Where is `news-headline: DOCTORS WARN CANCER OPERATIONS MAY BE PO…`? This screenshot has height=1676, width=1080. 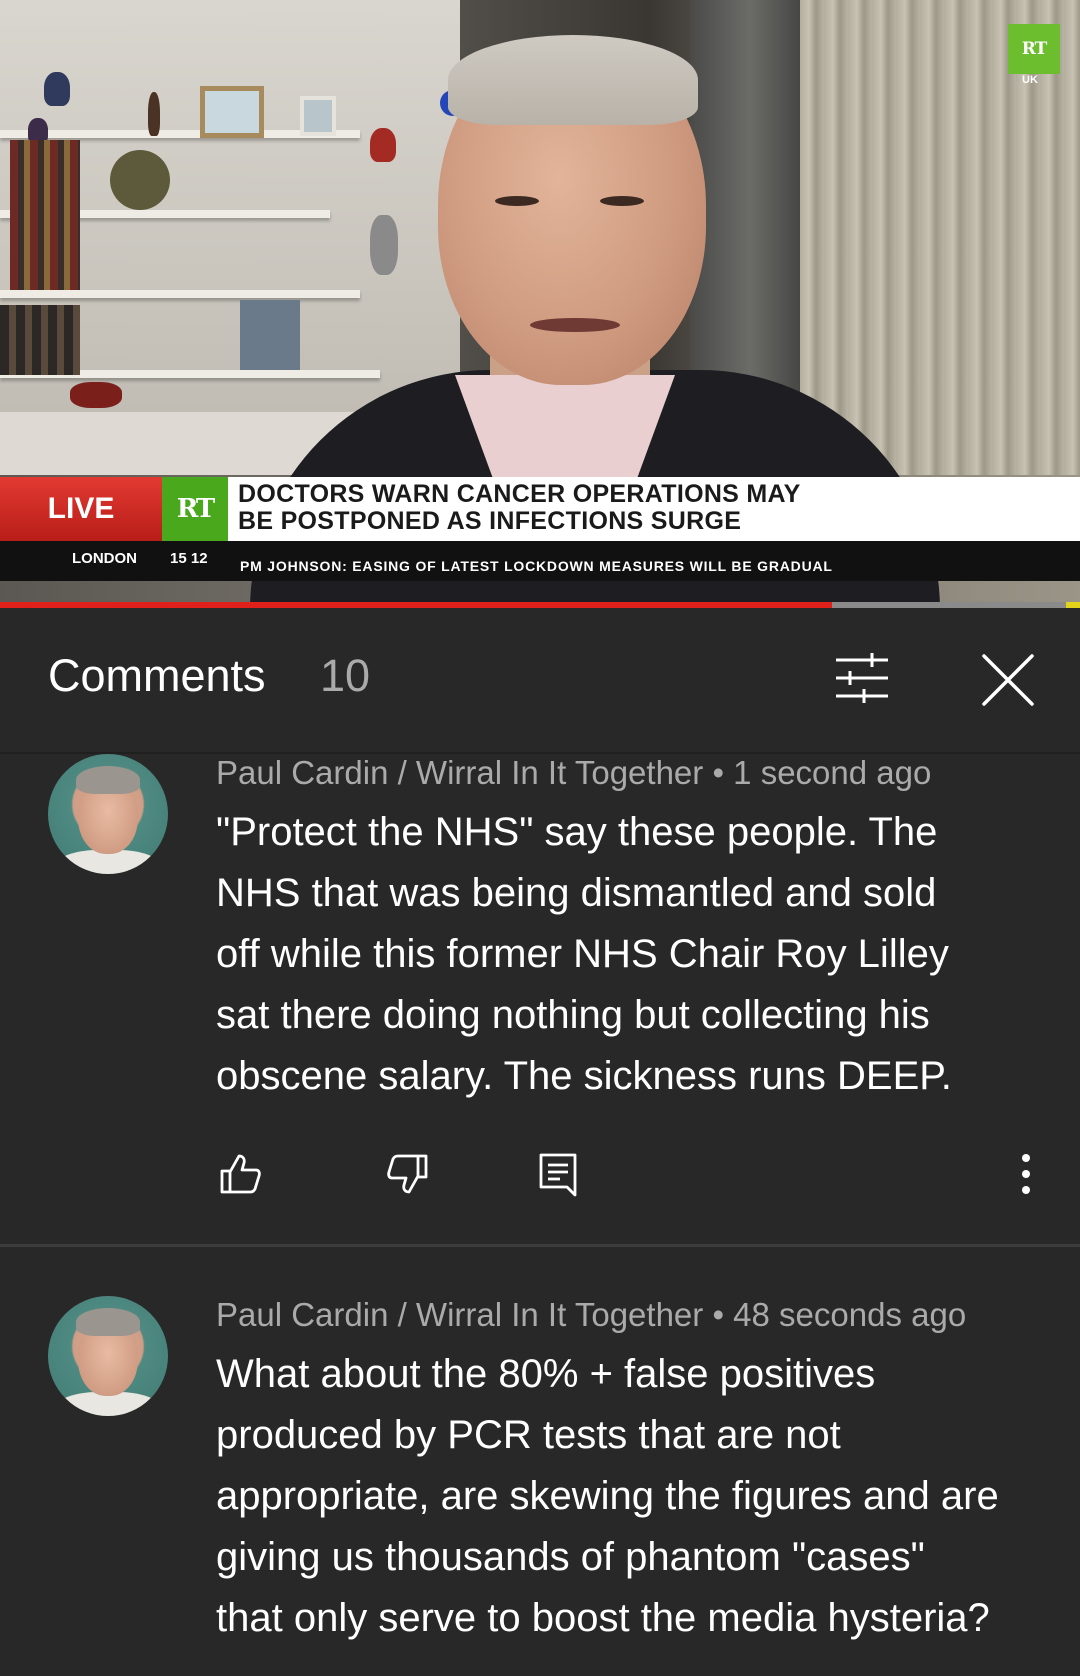
news-headline: DOCTORS WARN CANCER OPERATIONS MAY BE PO… is located at coordinates (519, 507).